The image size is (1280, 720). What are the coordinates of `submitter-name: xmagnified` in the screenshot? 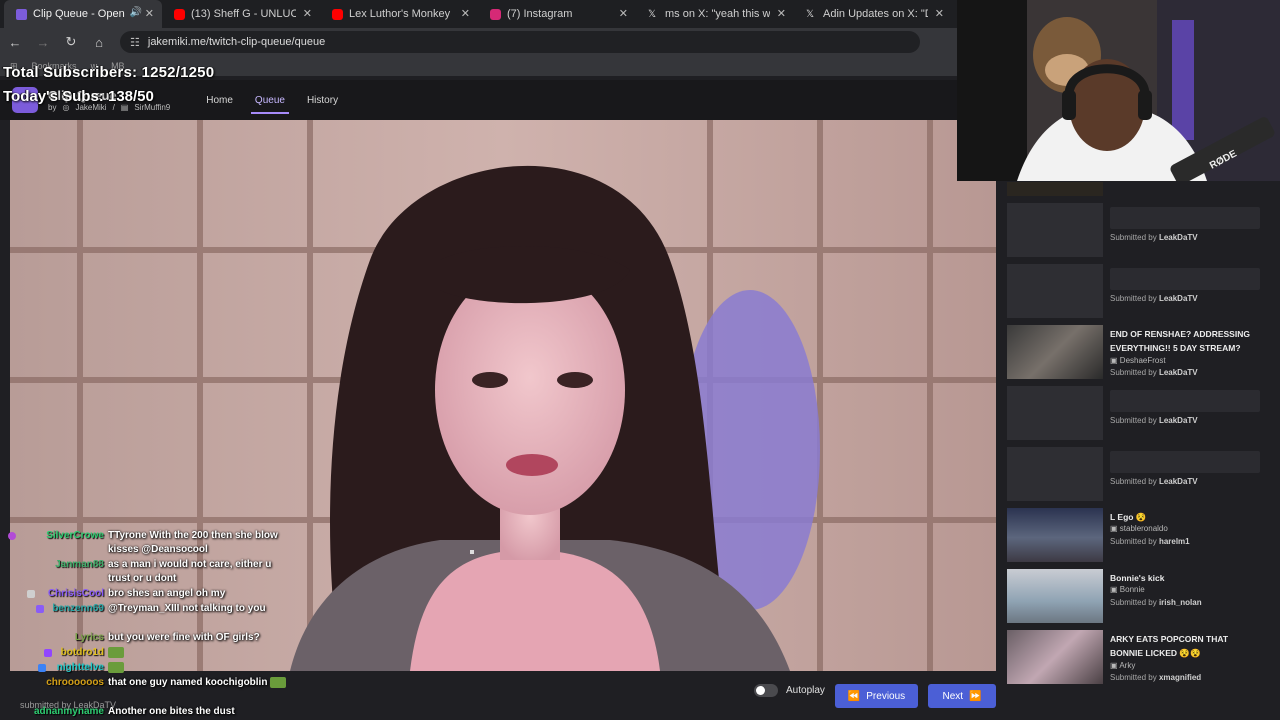 It's located at (1180, 677).